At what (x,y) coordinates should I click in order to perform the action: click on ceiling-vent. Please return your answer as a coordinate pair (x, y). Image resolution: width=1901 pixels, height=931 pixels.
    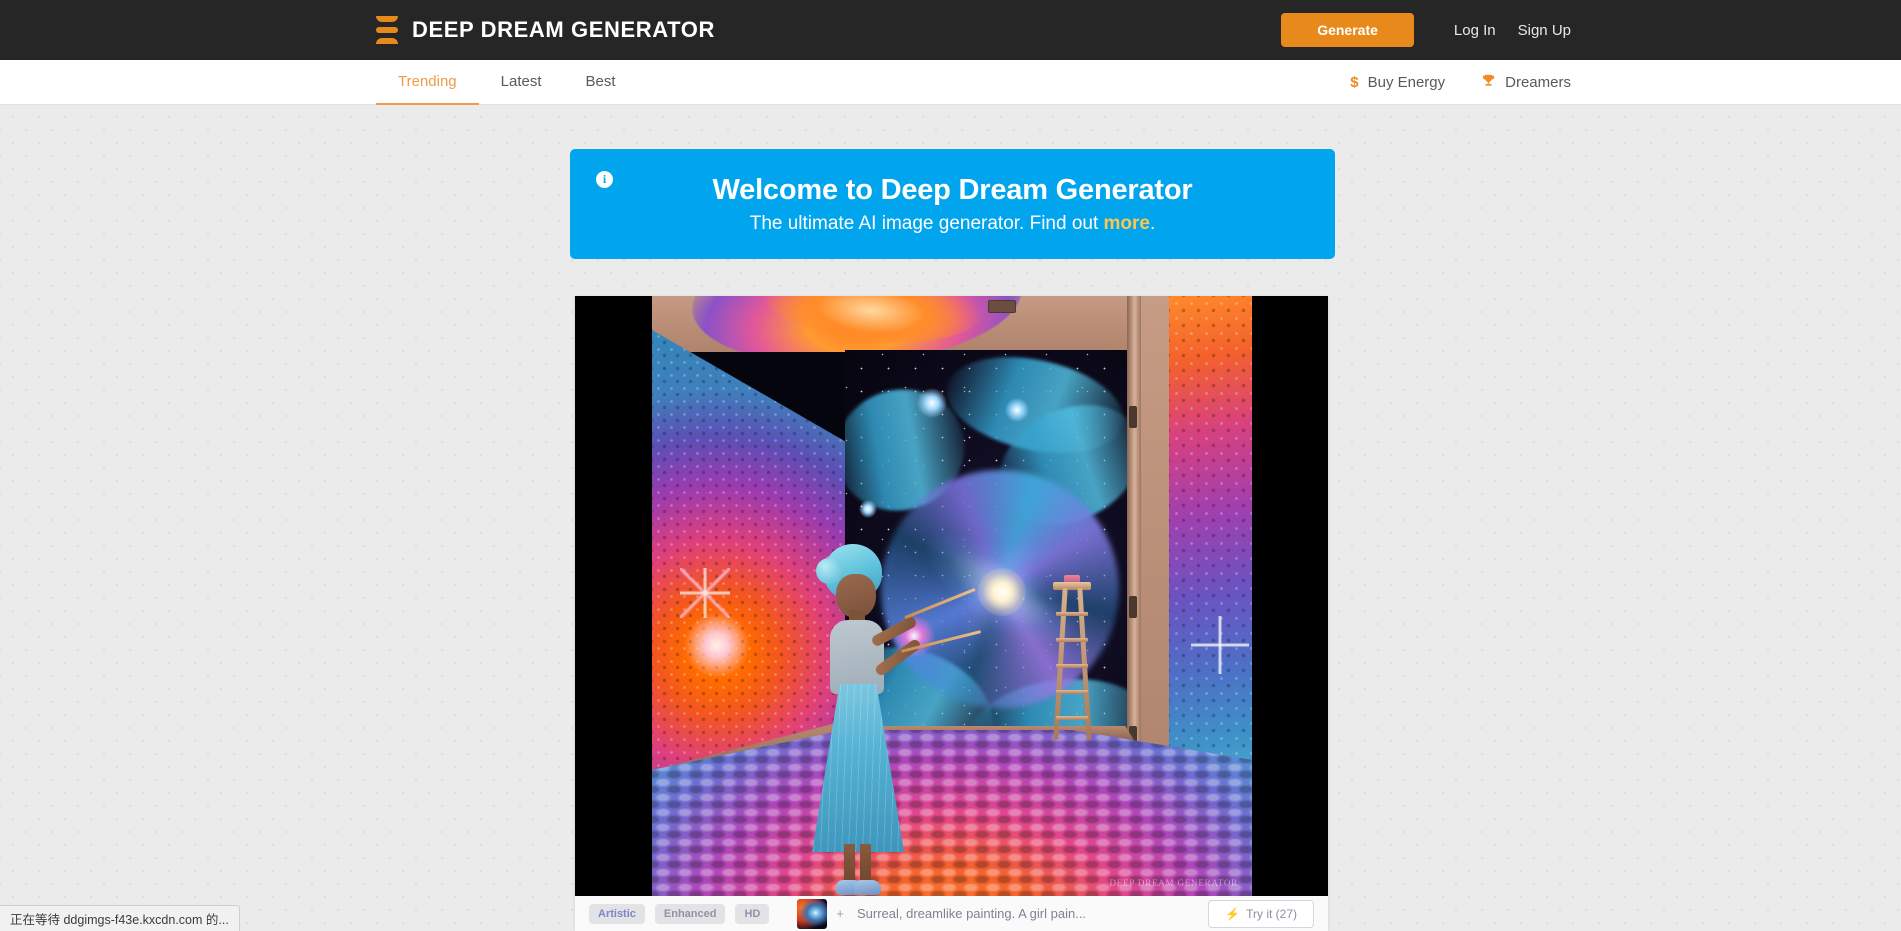
    Looking at the image, I should click on (1002, 306).